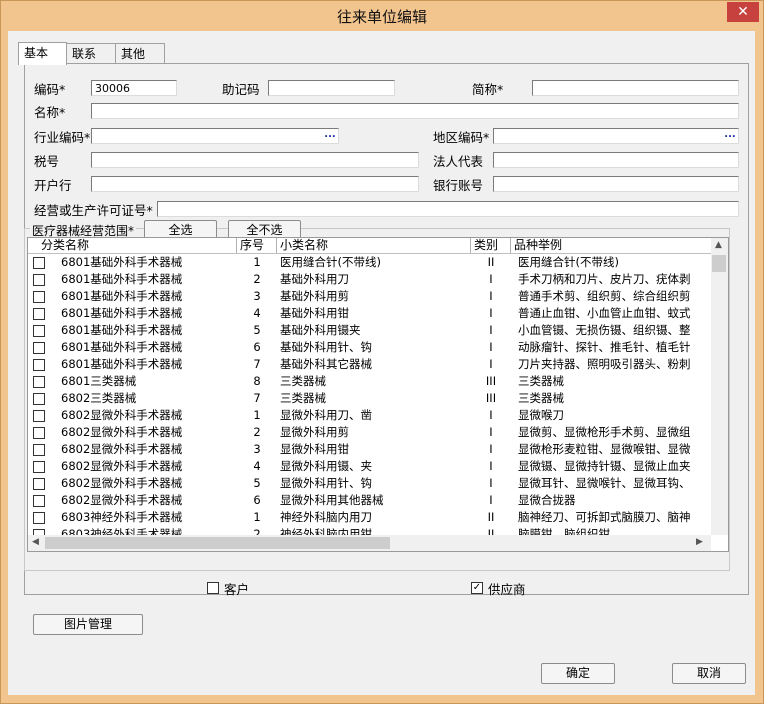 Image resolution: width=764 pixels, height=704 pixels. I want to click on cell-examples: 动脉瘤针、探针、推毛针、植毛针, so click(604, 347).